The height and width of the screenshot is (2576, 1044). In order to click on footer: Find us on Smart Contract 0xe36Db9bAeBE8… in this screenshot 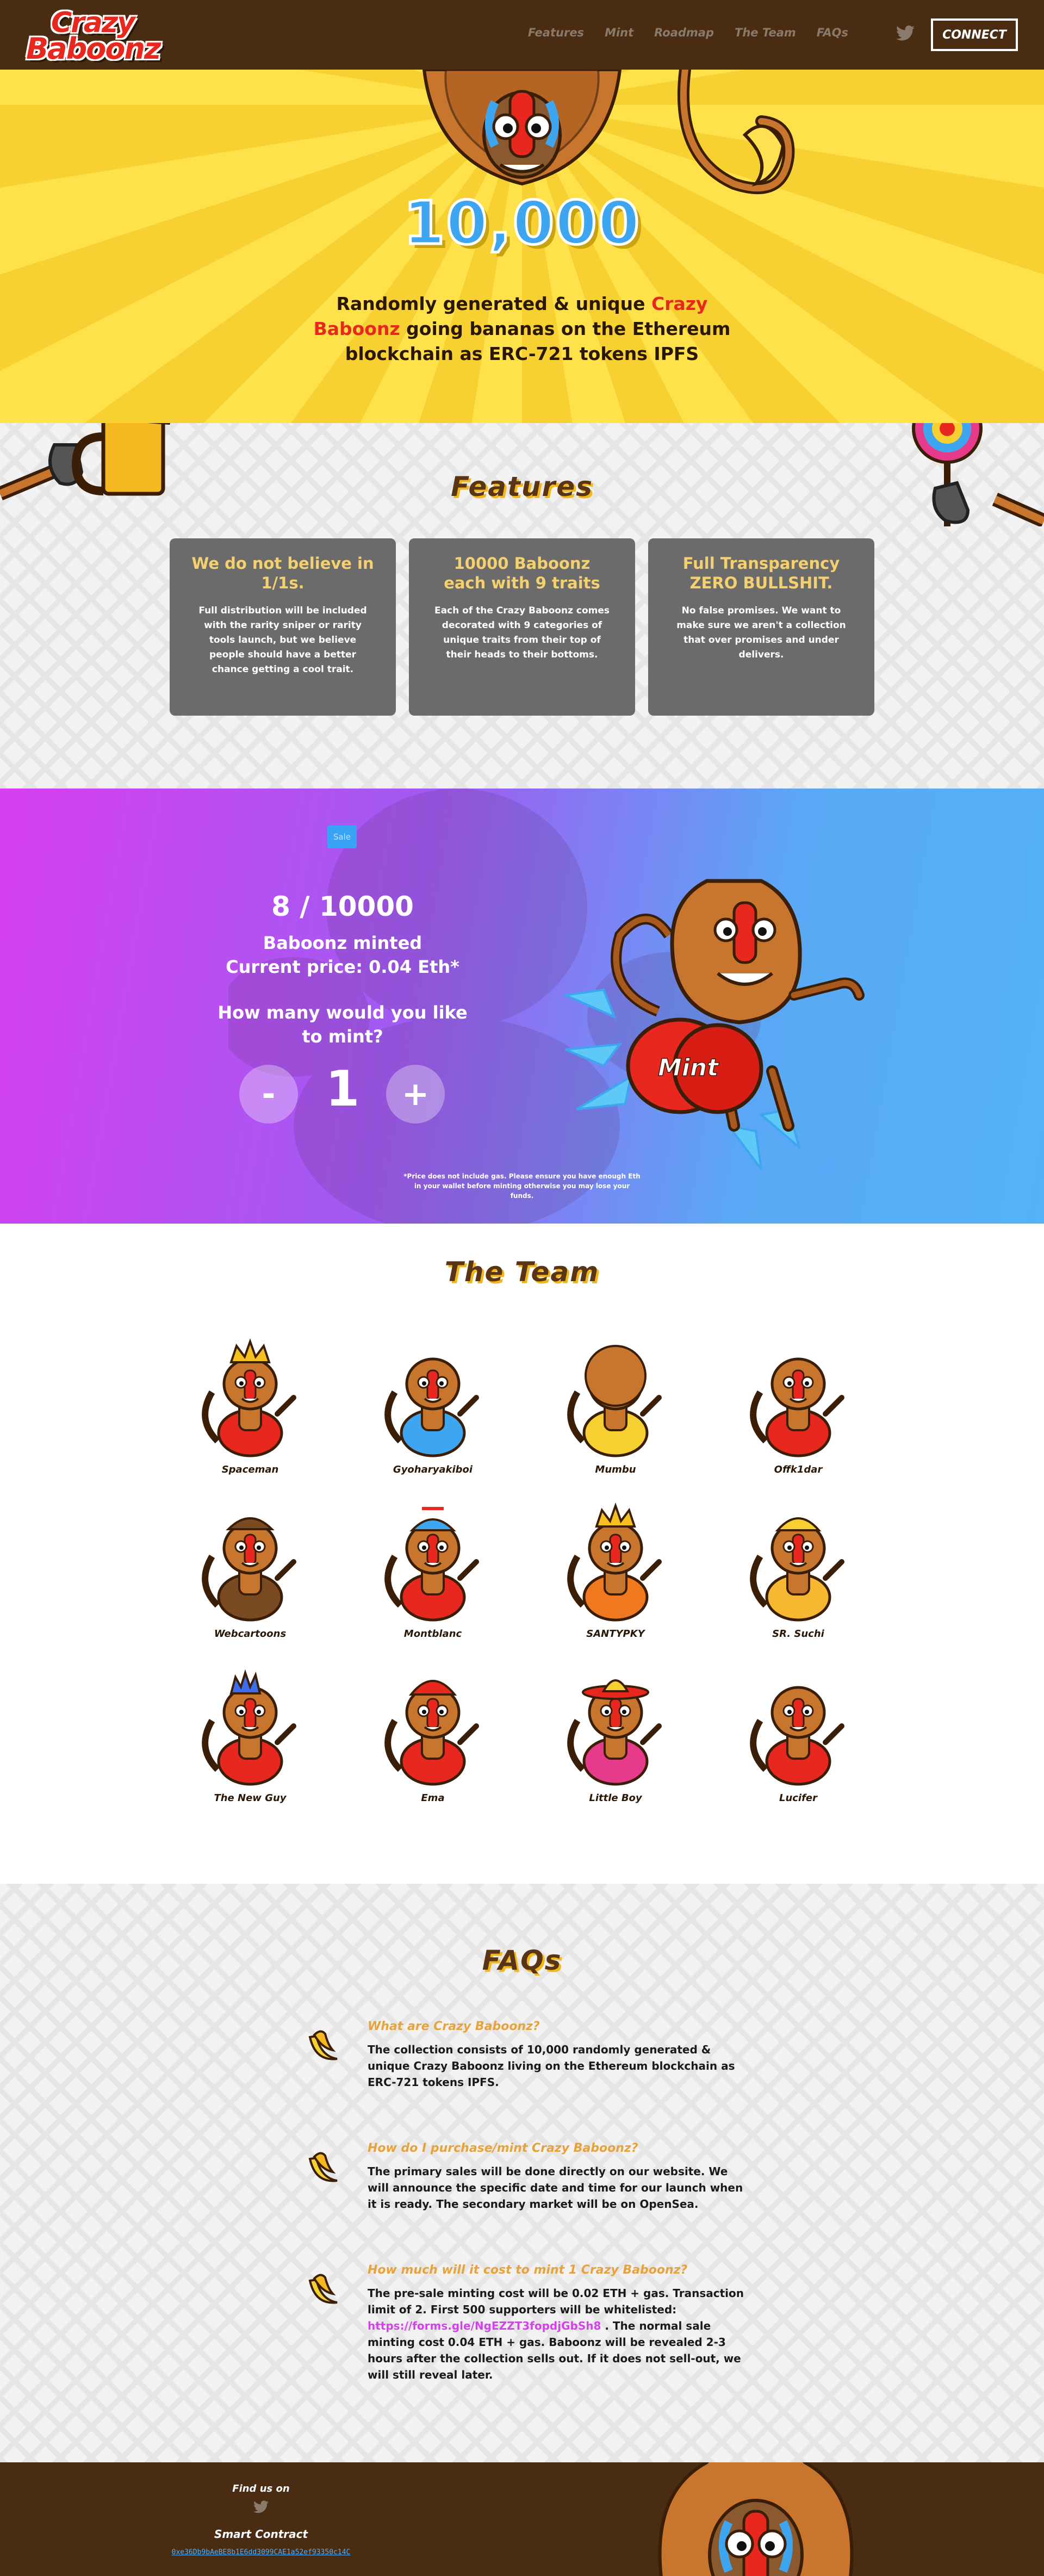, I will do `click(522, 2519)`.